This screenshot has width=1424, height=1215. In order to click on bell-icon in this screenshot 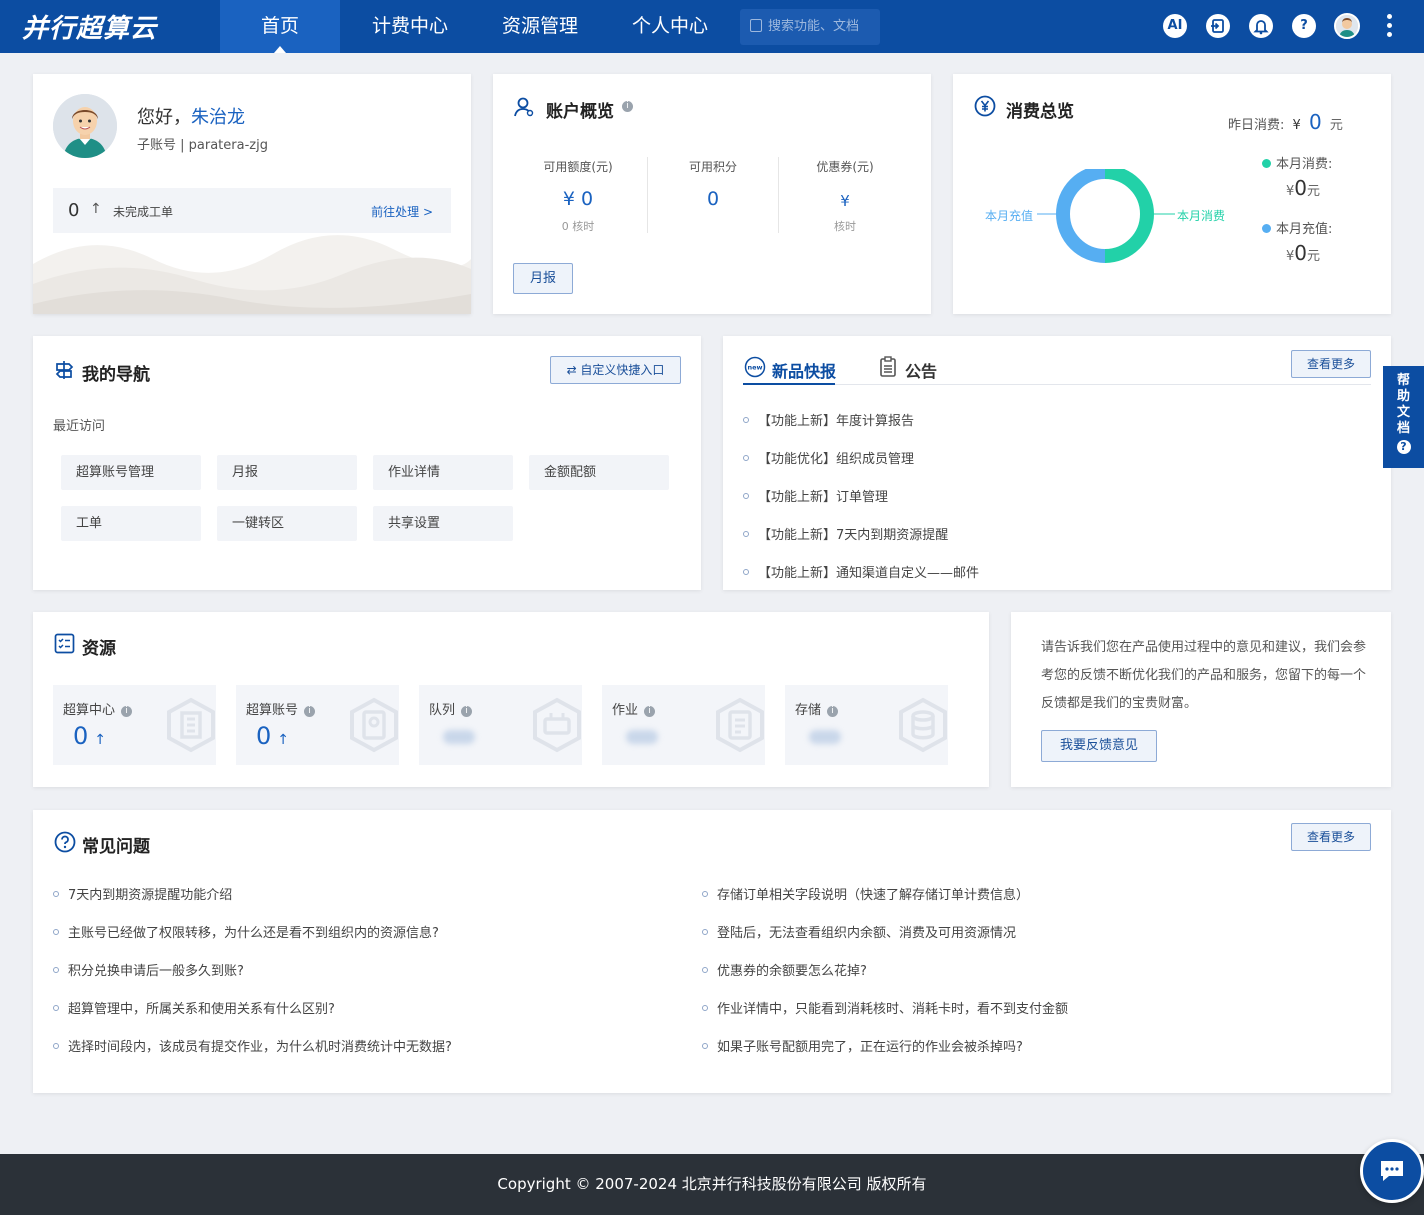, I will do `click(1261, 26)`.